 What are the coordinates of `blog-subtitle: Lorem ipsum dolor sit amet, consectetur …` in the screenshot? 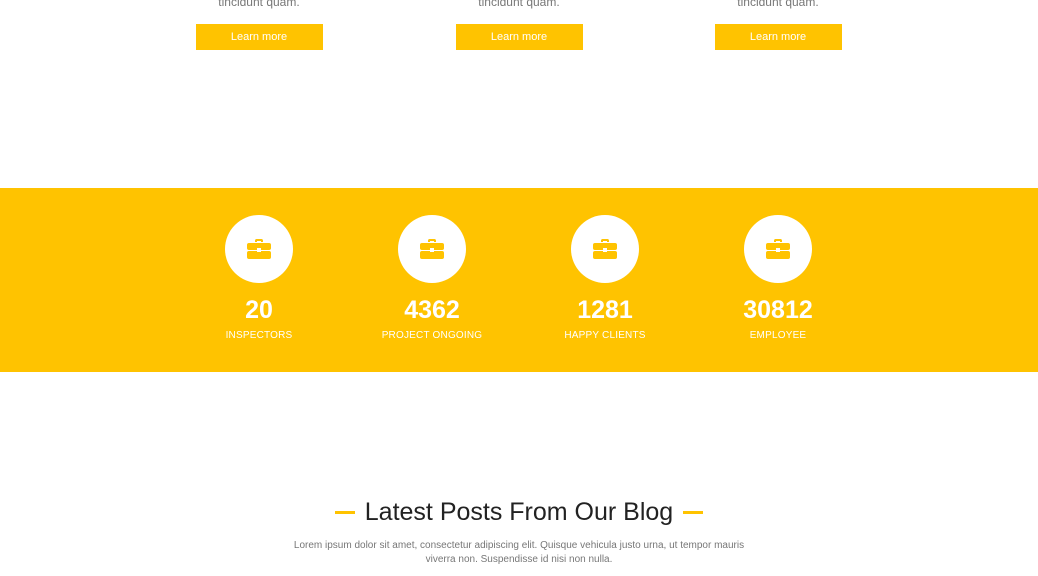 It's located at (519, 552).